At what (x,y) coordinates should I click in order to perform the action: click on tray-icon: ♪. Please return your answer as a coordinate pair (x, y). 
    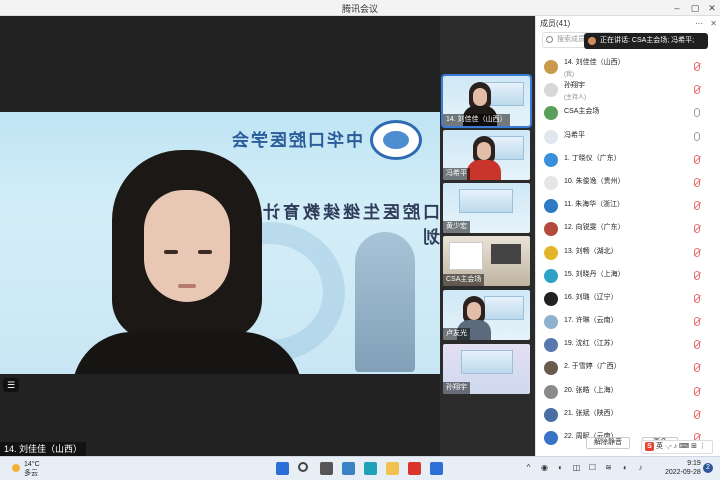
    Looking at the image, I should click on (640, 467).